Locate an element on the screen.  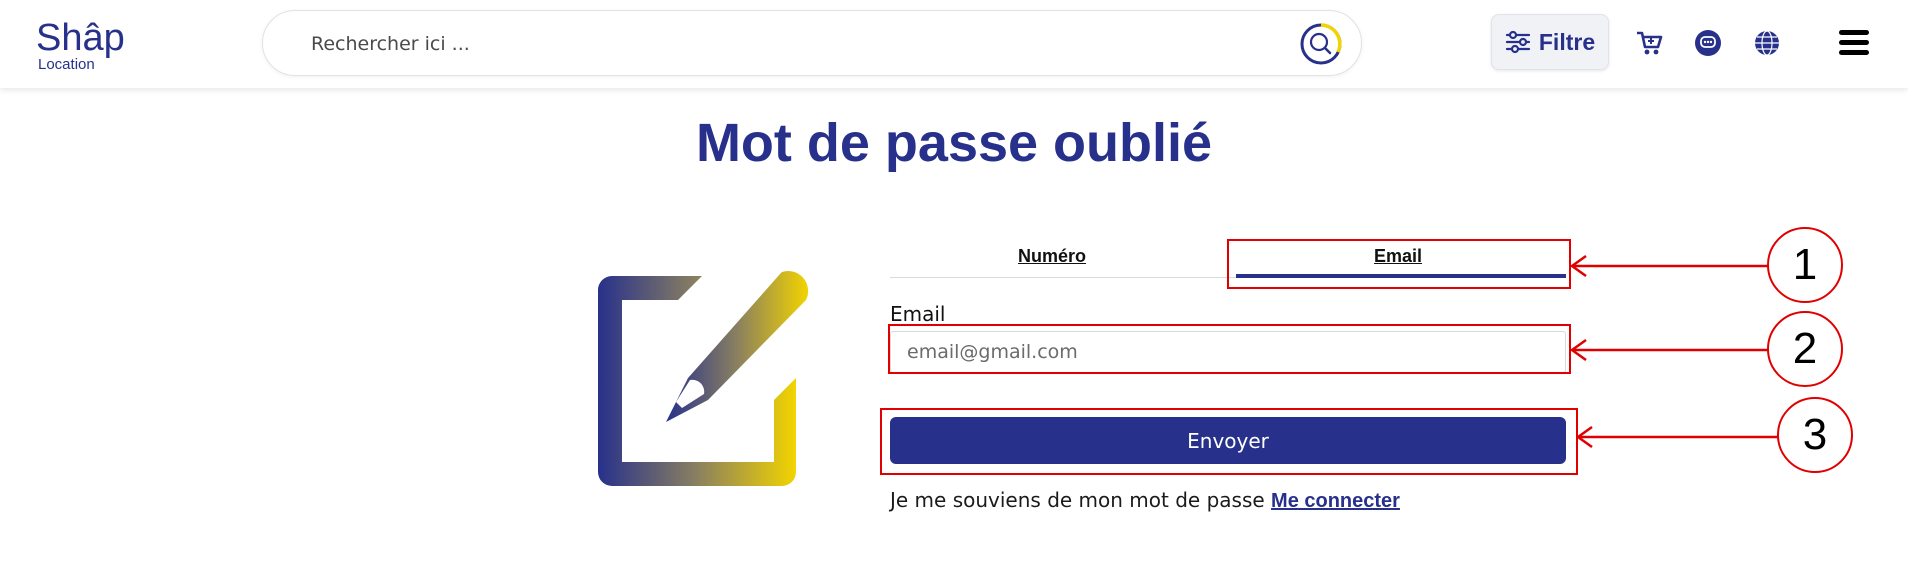
search-bar is located at coordinates (812, 43).